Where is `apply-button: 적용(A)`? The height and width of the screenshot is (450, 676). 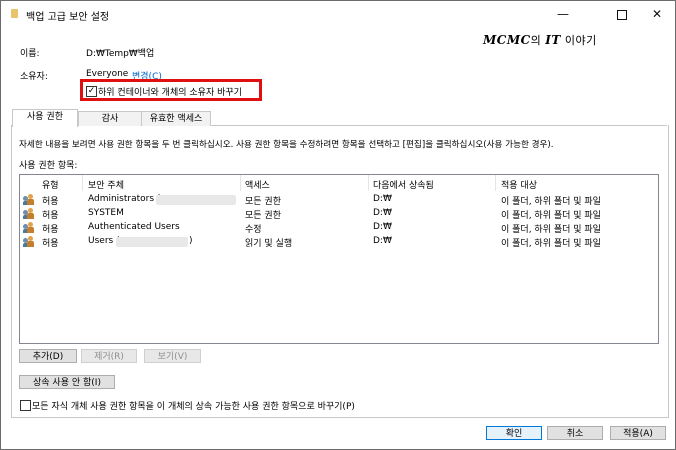
apply-button: 적용(A) is located at coordinates (638, 433).